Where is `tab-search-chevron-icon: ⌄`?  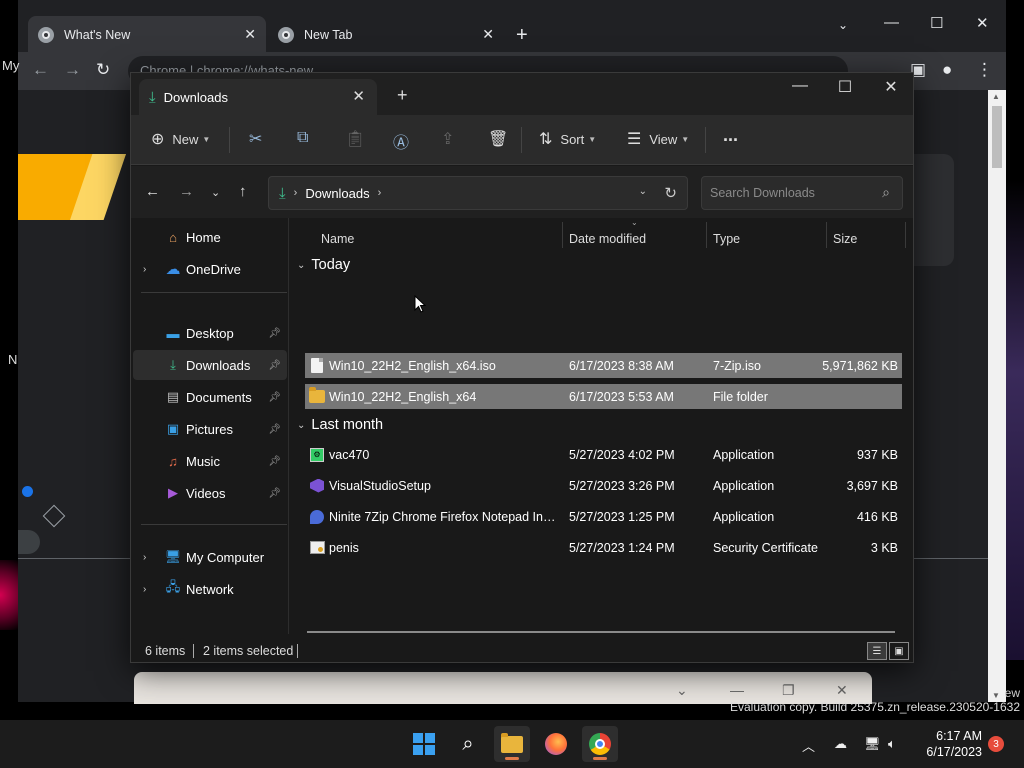 tab-search-chevron-icon: ⌄ is located at coordinates (843, 25).